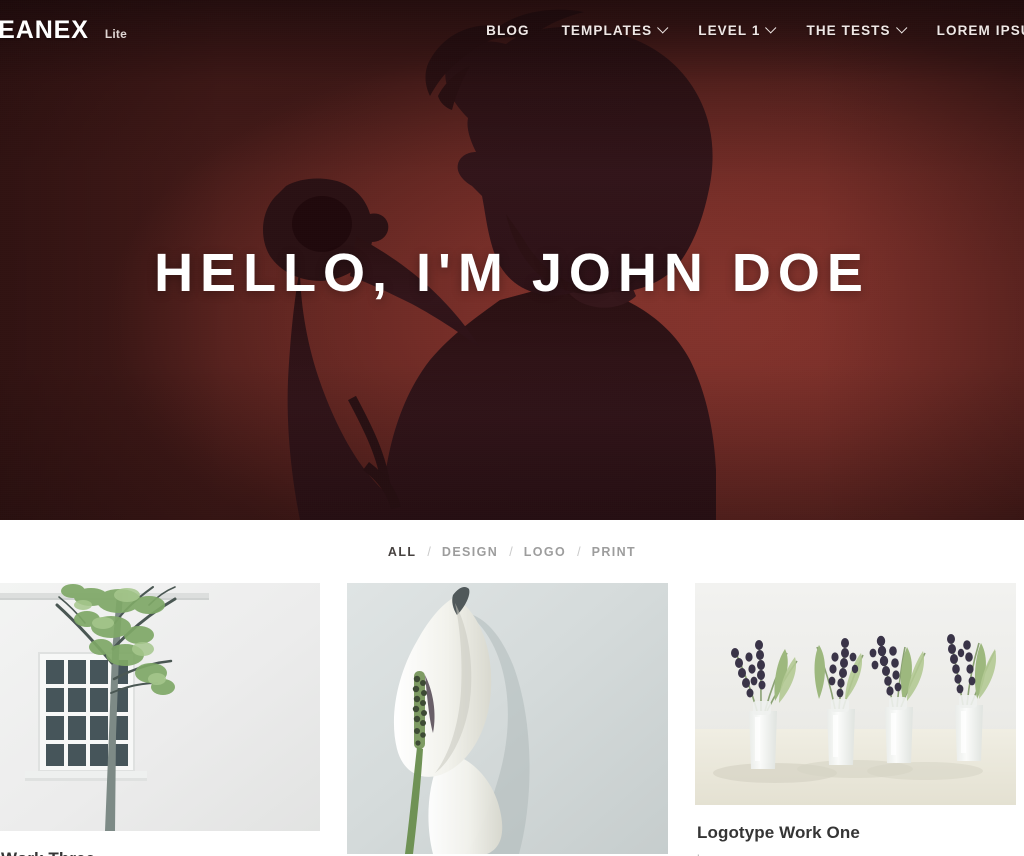  I want to click on portfolio-item, so click(507, 719).